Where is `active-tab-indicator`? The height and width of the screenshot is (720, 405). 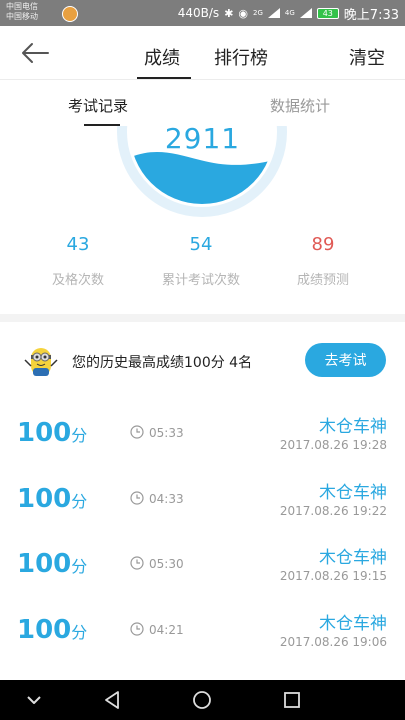 active-tab-indicator is located at coordinates (164, 78).